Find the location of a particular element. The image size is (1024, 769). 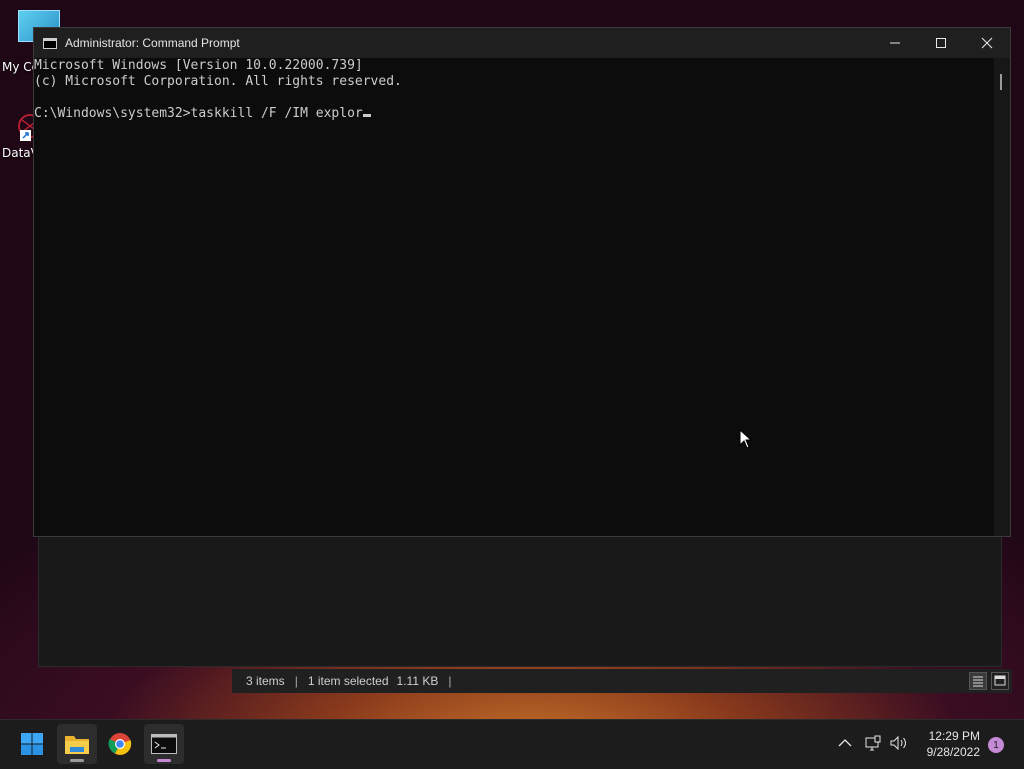

maximize-button is located at coordinates (941, 43).